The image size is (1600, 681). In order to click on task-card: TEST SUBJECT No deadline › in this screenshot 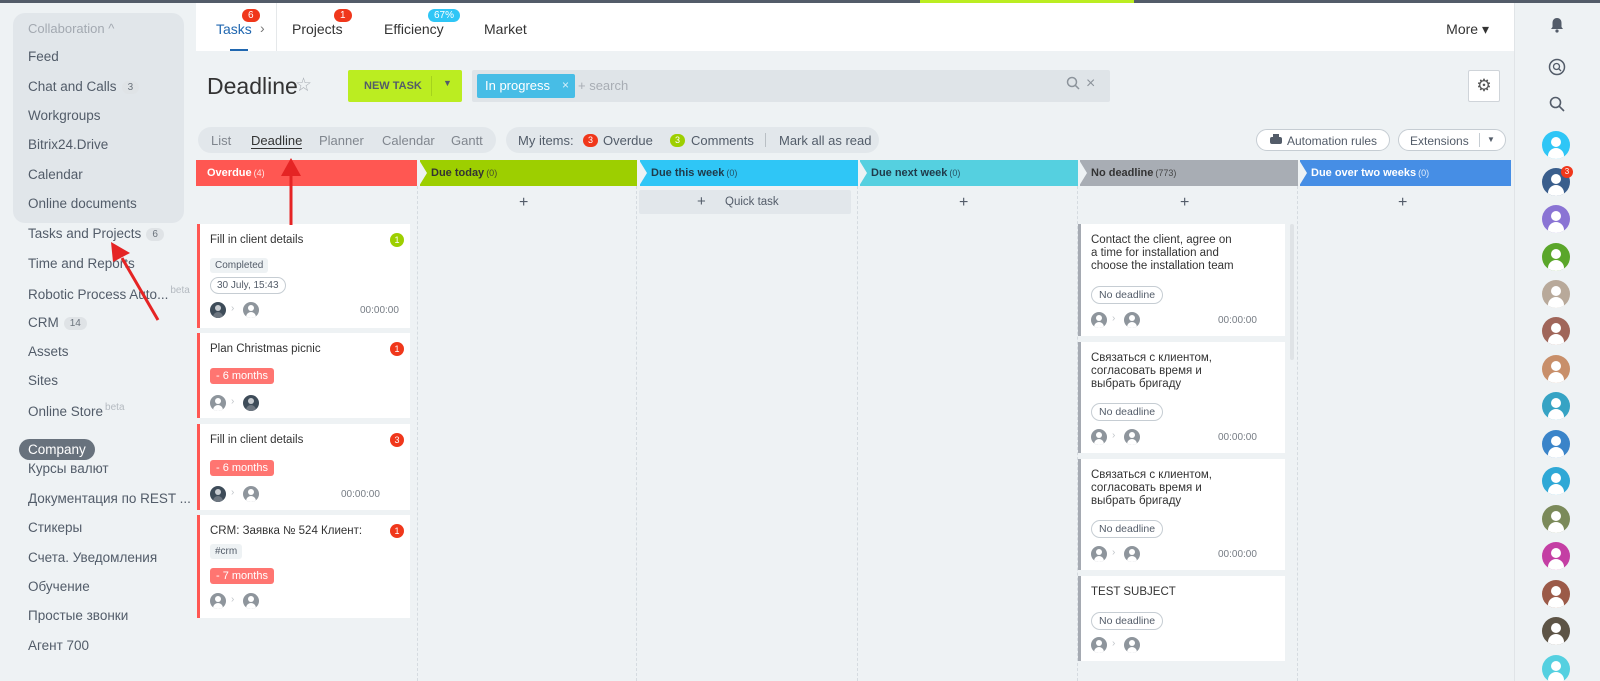, I will do `click(1181, 618)`.